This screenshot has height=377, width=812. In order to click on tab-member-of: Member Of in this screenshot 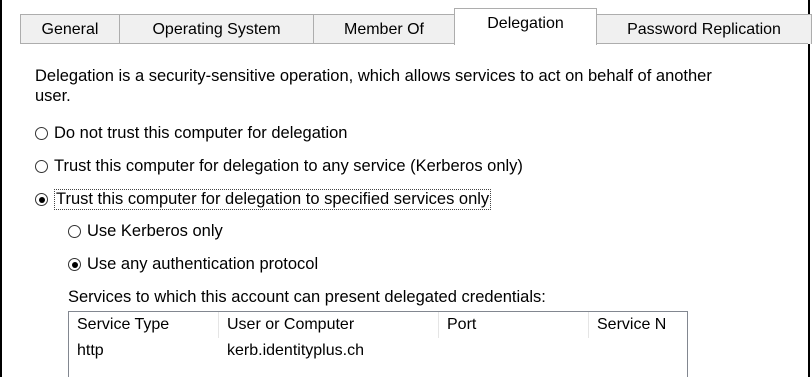, I will do `click(384, 29)`.